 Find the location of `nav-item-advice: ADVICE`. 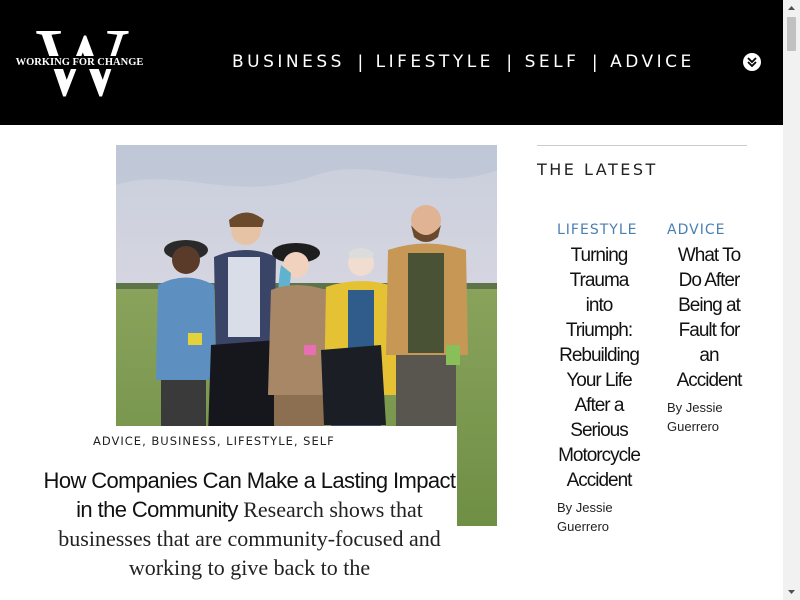

nav-item-advice: ADVICE is located at coordinates (652, 62).